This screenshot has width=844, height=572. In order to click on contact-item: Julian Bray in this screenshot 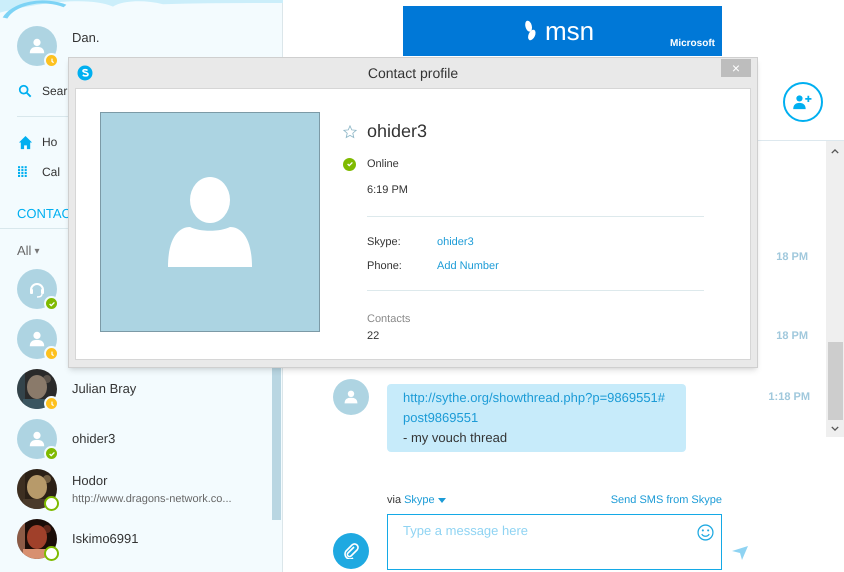, I will do `click(136, 389)`.